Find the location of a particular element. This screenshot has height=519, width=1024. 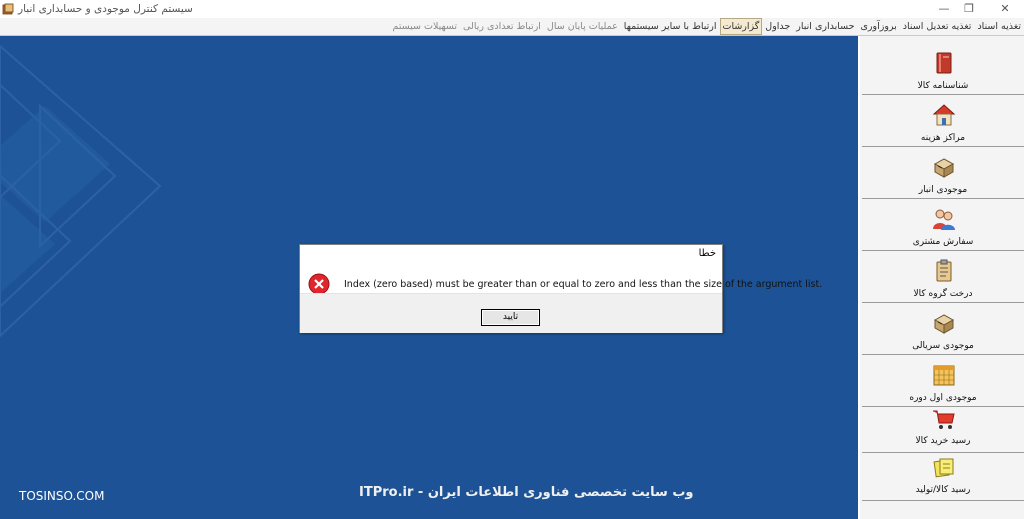

watermark-tosinso: TOSINSO.COM is located at coordinates (62, 496).